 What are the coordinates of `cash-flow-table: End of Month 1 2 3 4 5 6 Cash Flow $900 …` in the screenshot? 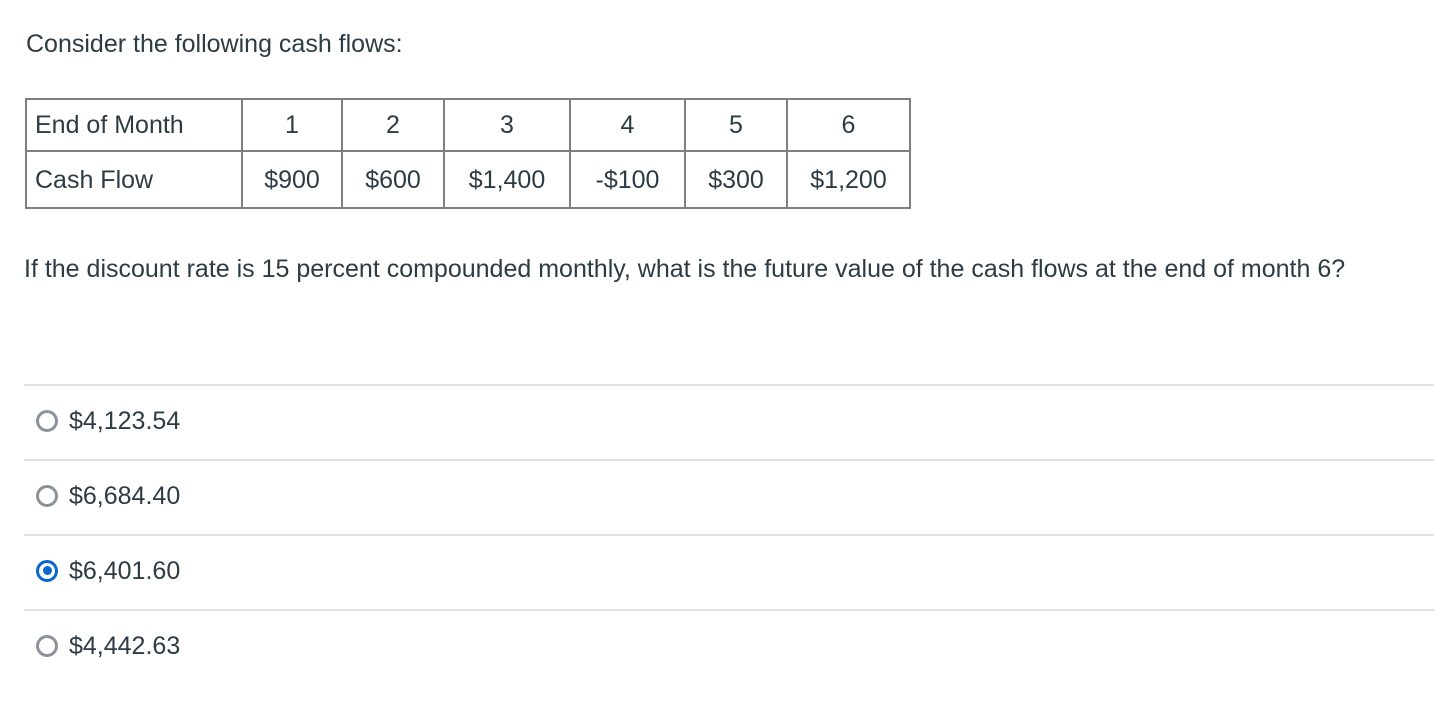 It's located at (468, 153).